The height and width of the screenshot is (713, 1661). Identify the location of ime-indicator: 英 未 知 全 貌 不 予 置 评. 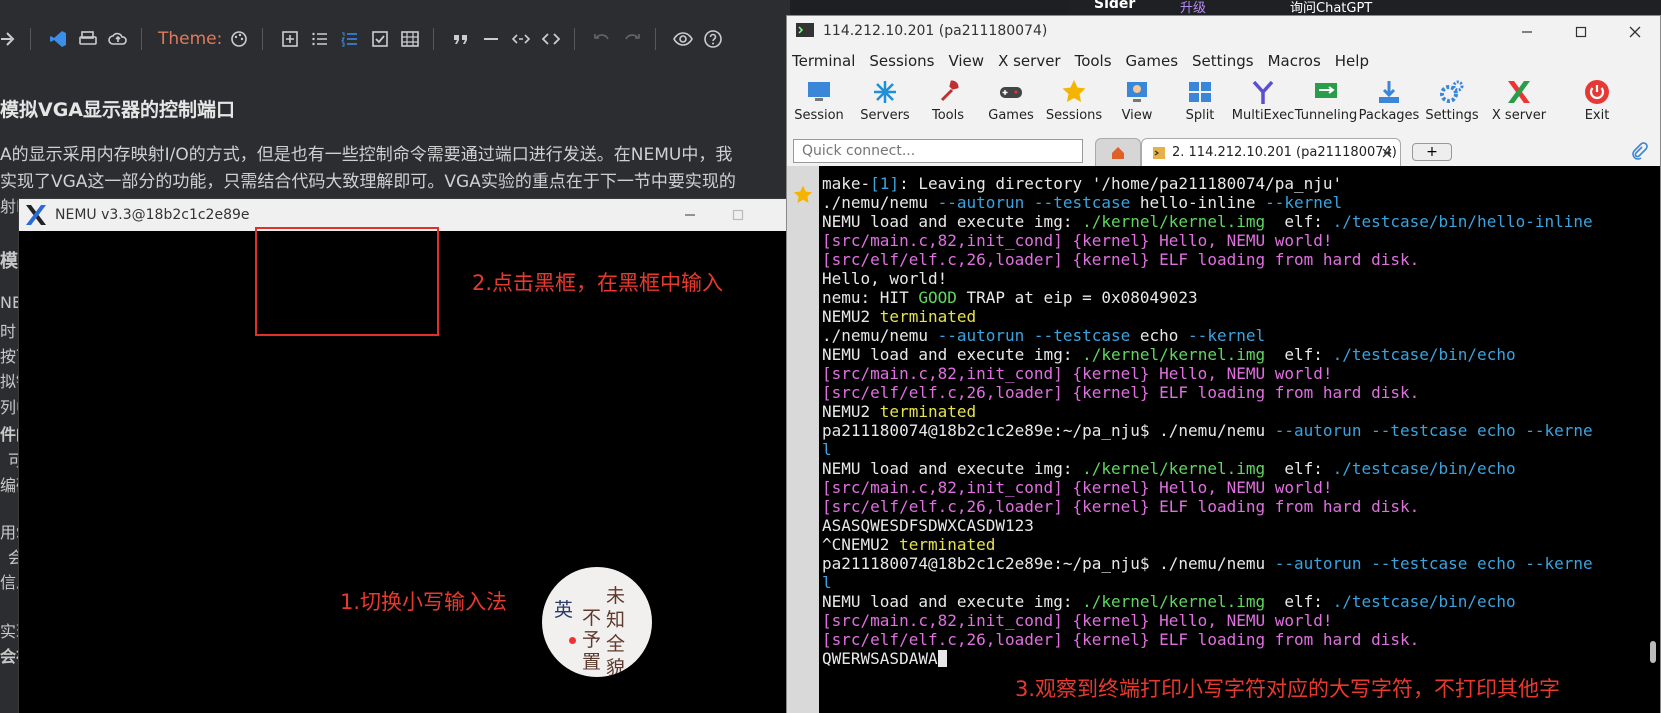
(597, 622).